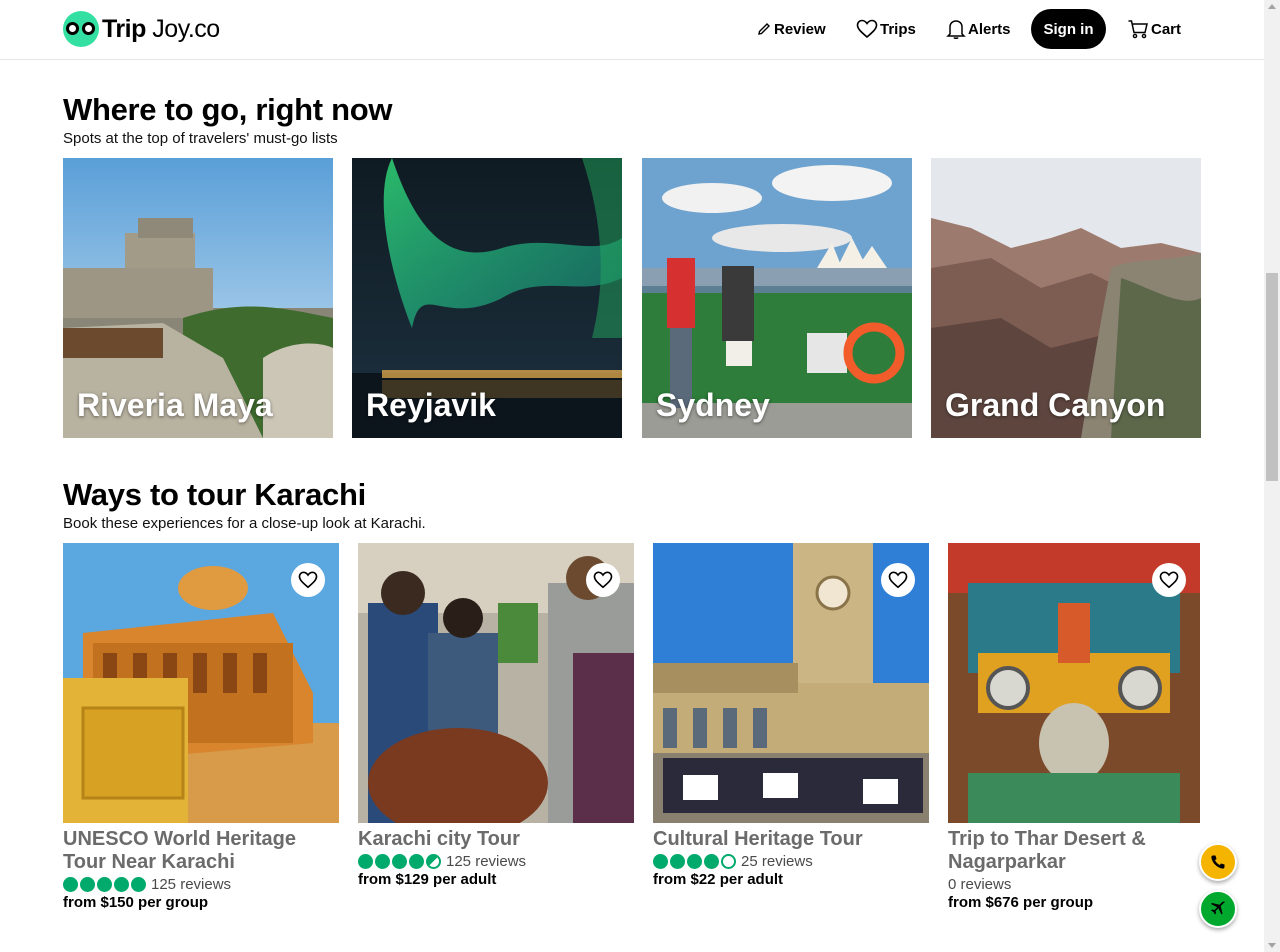 This screenshot has width=1280, height=952. I want to click on tour-price: from $150 per group, so click(136, 902).